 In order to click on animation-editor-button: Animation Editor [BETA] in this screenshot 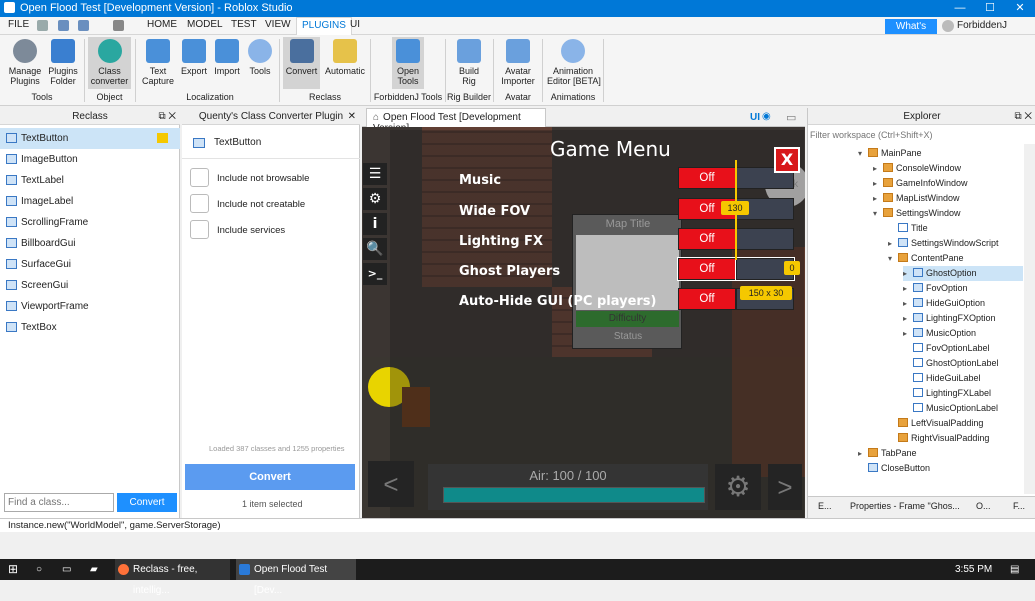, I will do `click(574, 63)`.